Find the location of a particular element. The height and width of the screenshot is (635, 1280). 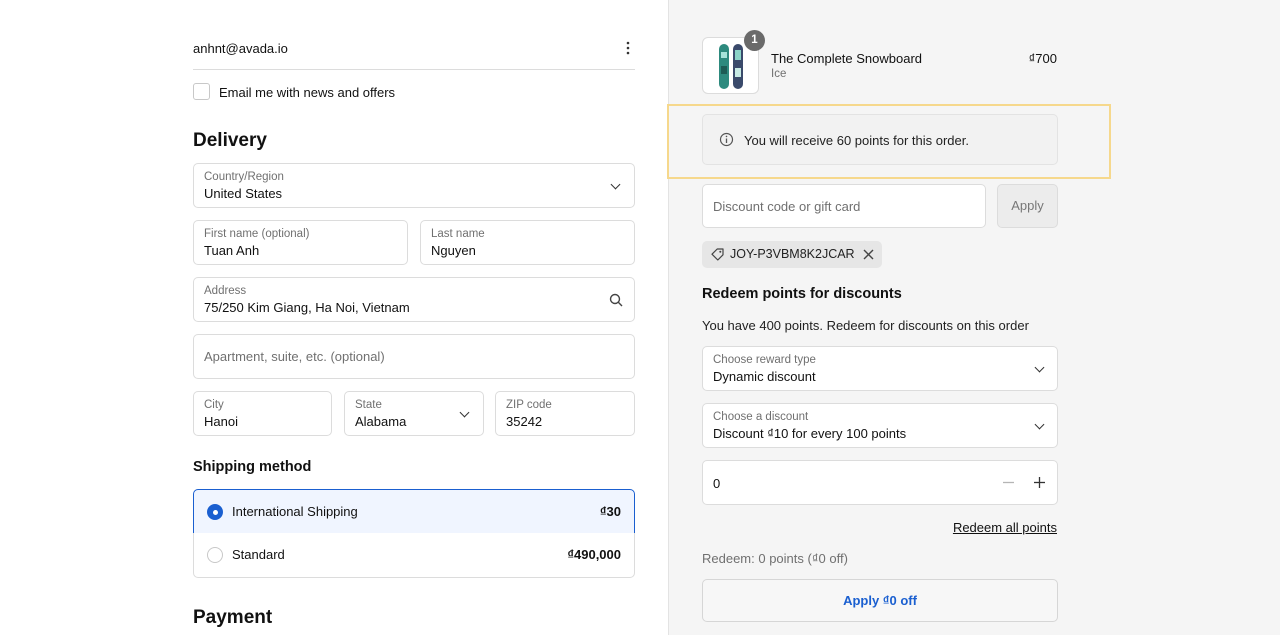

newsletter-checkbox is located at coordinates (201, 91).